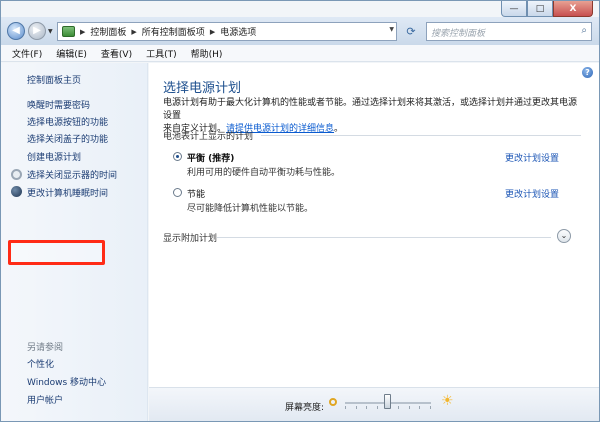 Image resolution: width=600 pixels, height=422 pixels. I want to click on section-divider, so click(421, 135).